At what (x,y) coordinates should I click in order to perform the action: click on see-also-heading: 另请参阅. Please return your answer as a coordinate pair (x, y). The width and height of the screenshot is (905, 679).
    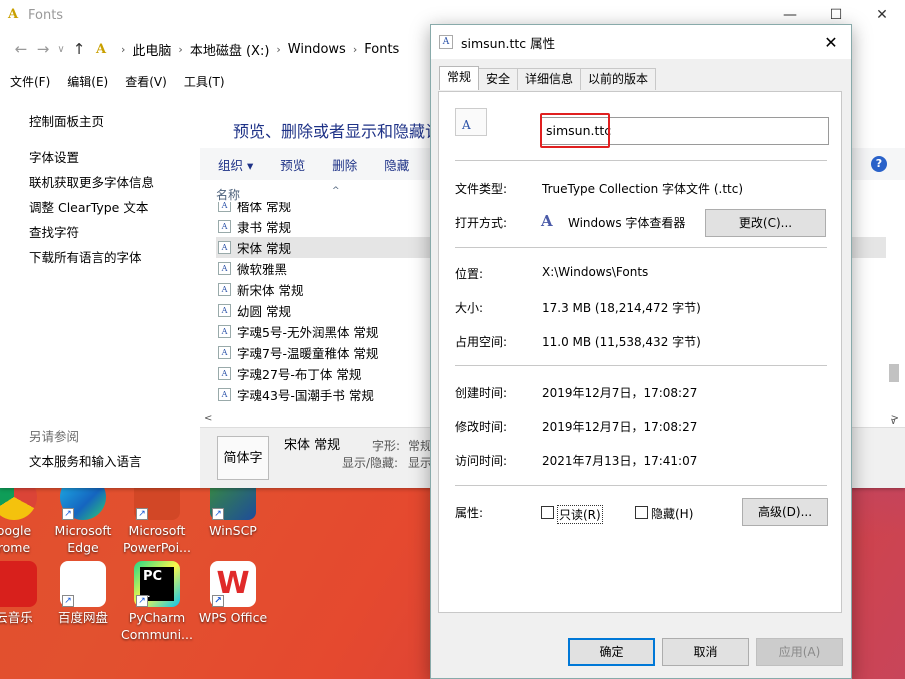
    Looking at the image, I should click on (54, 436).